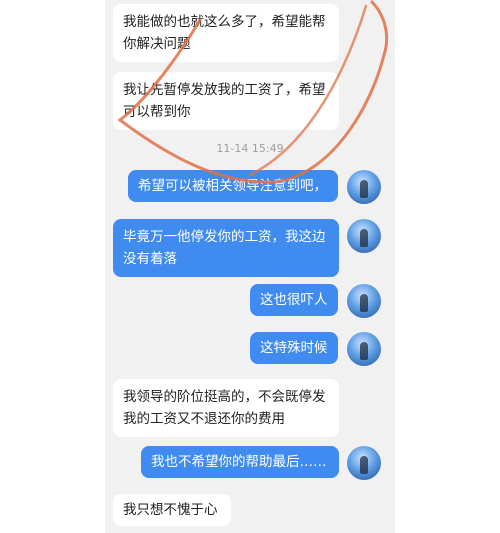 The width and height of the screenshot is (500, 533). I want to click on message-received: 我让先暂停发放我的工资了，希望可以帮到你, so click(226, 101).